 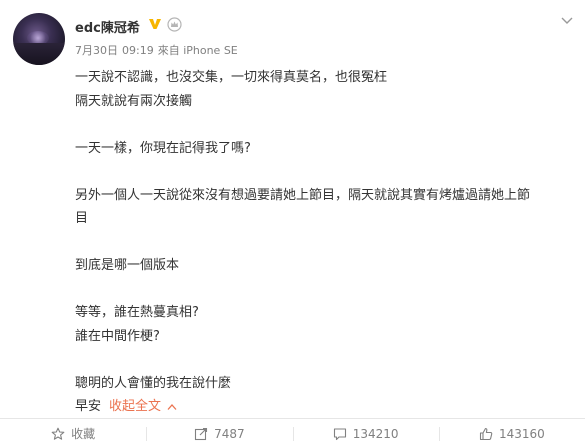 I want to click on comment-button: 134210, so click(x=365, y=433).